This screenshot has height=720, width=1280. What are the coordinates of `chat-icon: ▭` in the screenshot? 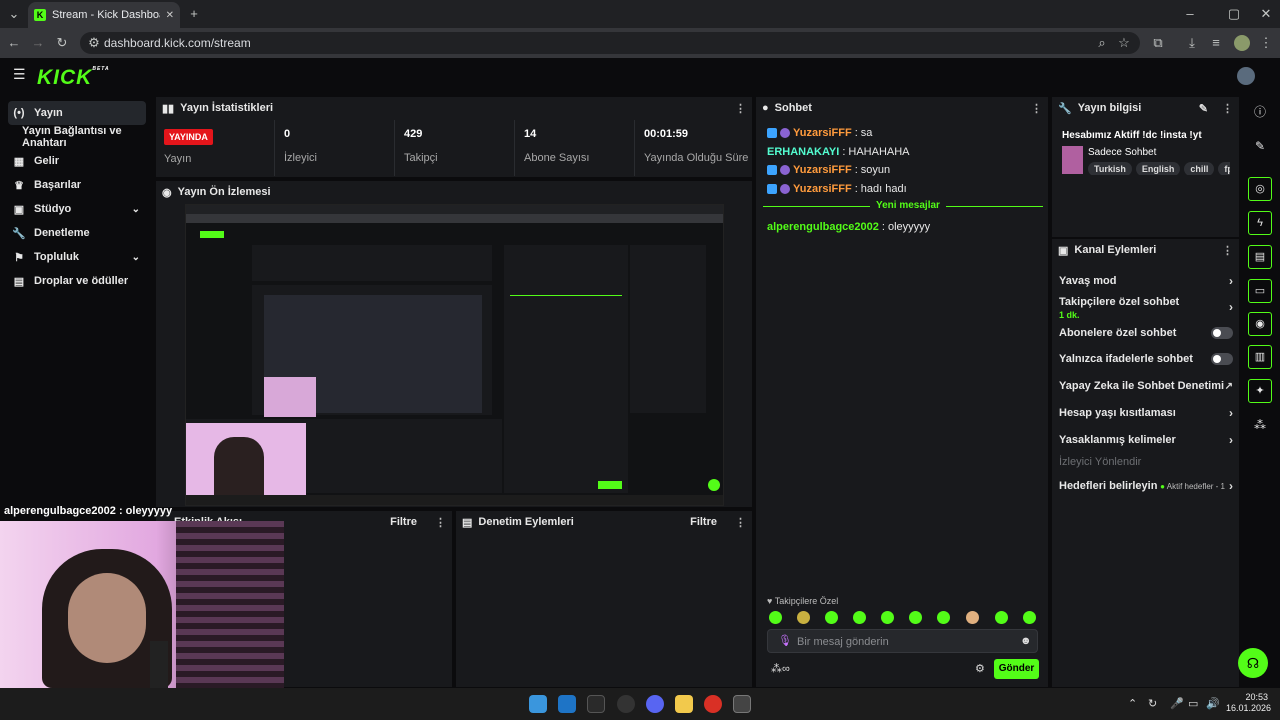 It's located at (1260, 291).